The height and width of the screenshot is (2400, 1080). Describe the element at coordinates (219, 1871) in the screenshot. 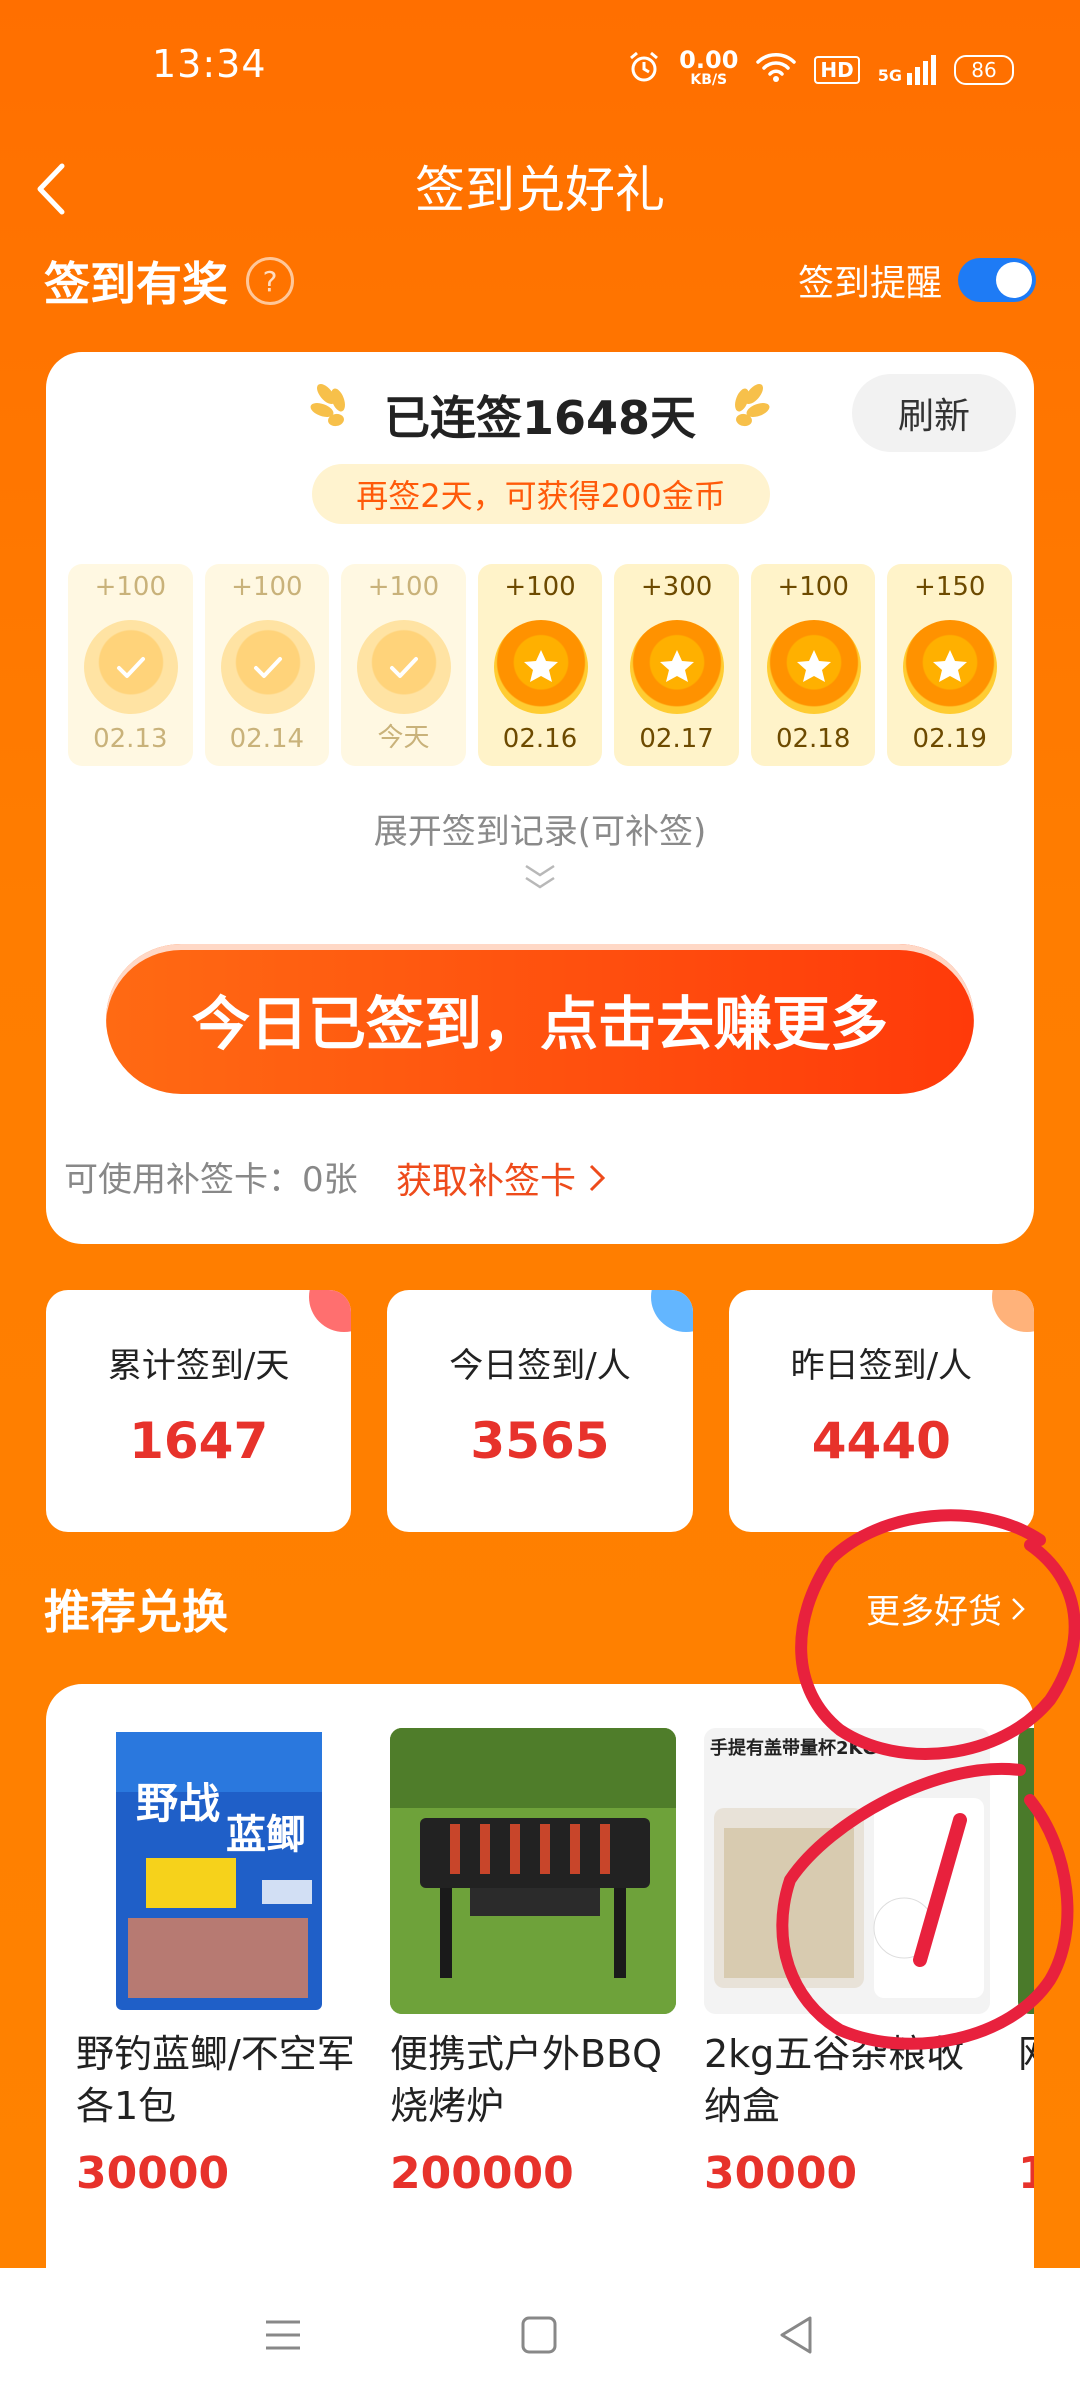

I see `product-image: 野战 蓝鲫 香腥` at that location.